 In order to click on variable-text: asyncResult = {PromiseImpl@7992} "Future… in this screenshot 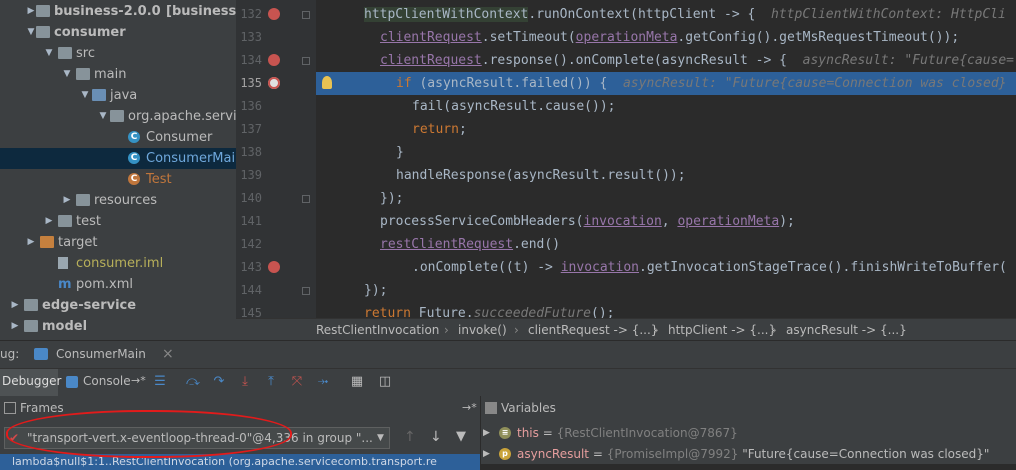, I will do `click(753, 454)`.